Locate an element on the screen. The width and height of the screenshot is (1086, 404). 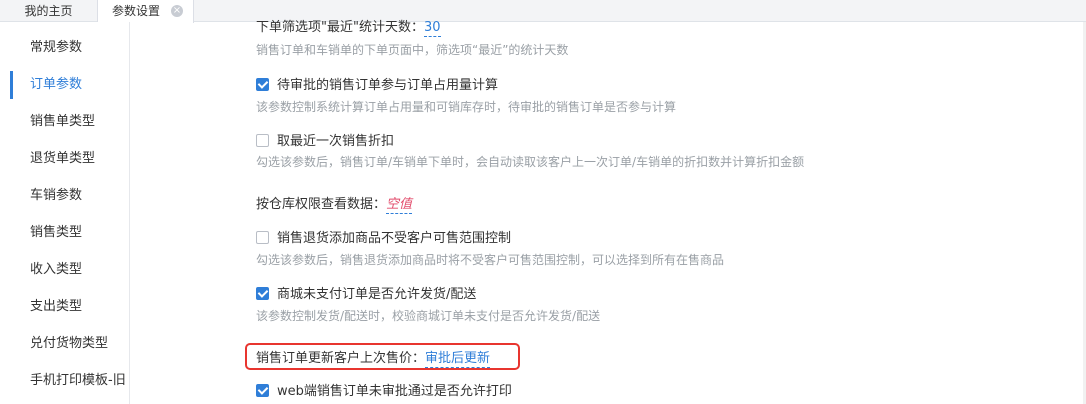
setting-label: 待审批的销售订单参与订单占用量计算 is located at coordinates (388, 85).